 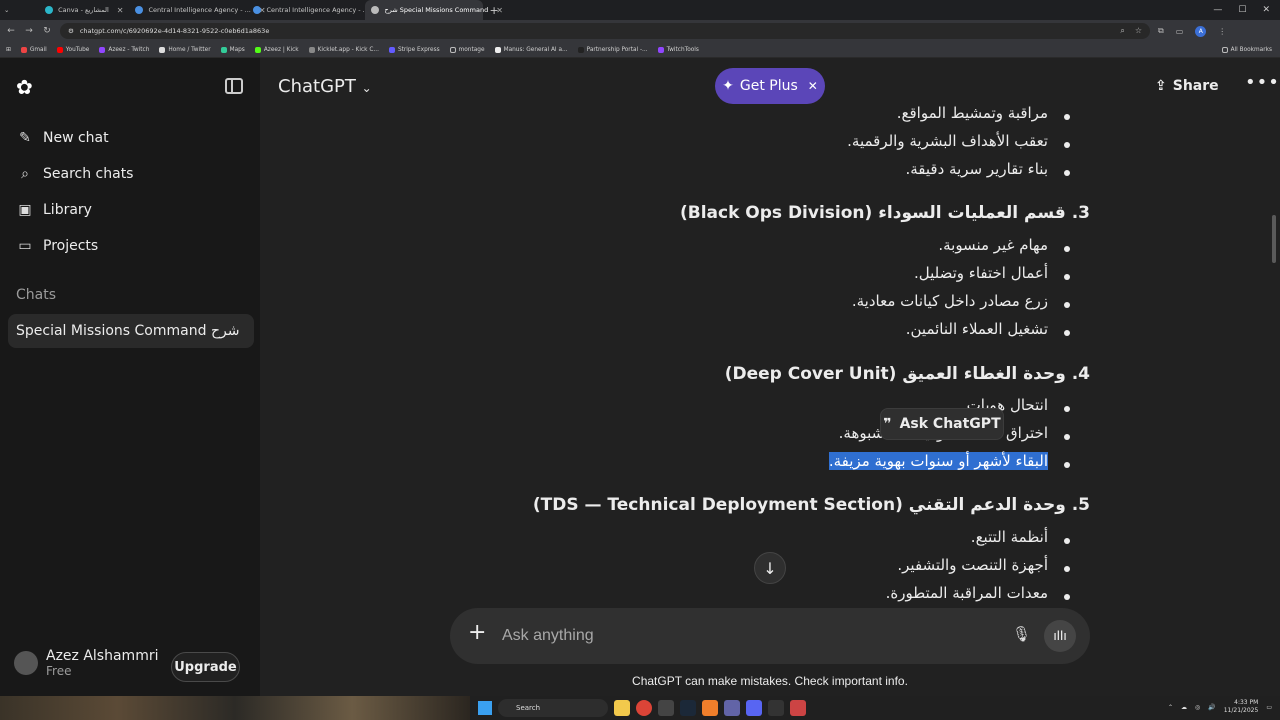 What do you see at coordinates (980, 273) in the screenshot?
I see `list-item: أعمال اختفاء وتضليل.` at bounding box center [980, 273].